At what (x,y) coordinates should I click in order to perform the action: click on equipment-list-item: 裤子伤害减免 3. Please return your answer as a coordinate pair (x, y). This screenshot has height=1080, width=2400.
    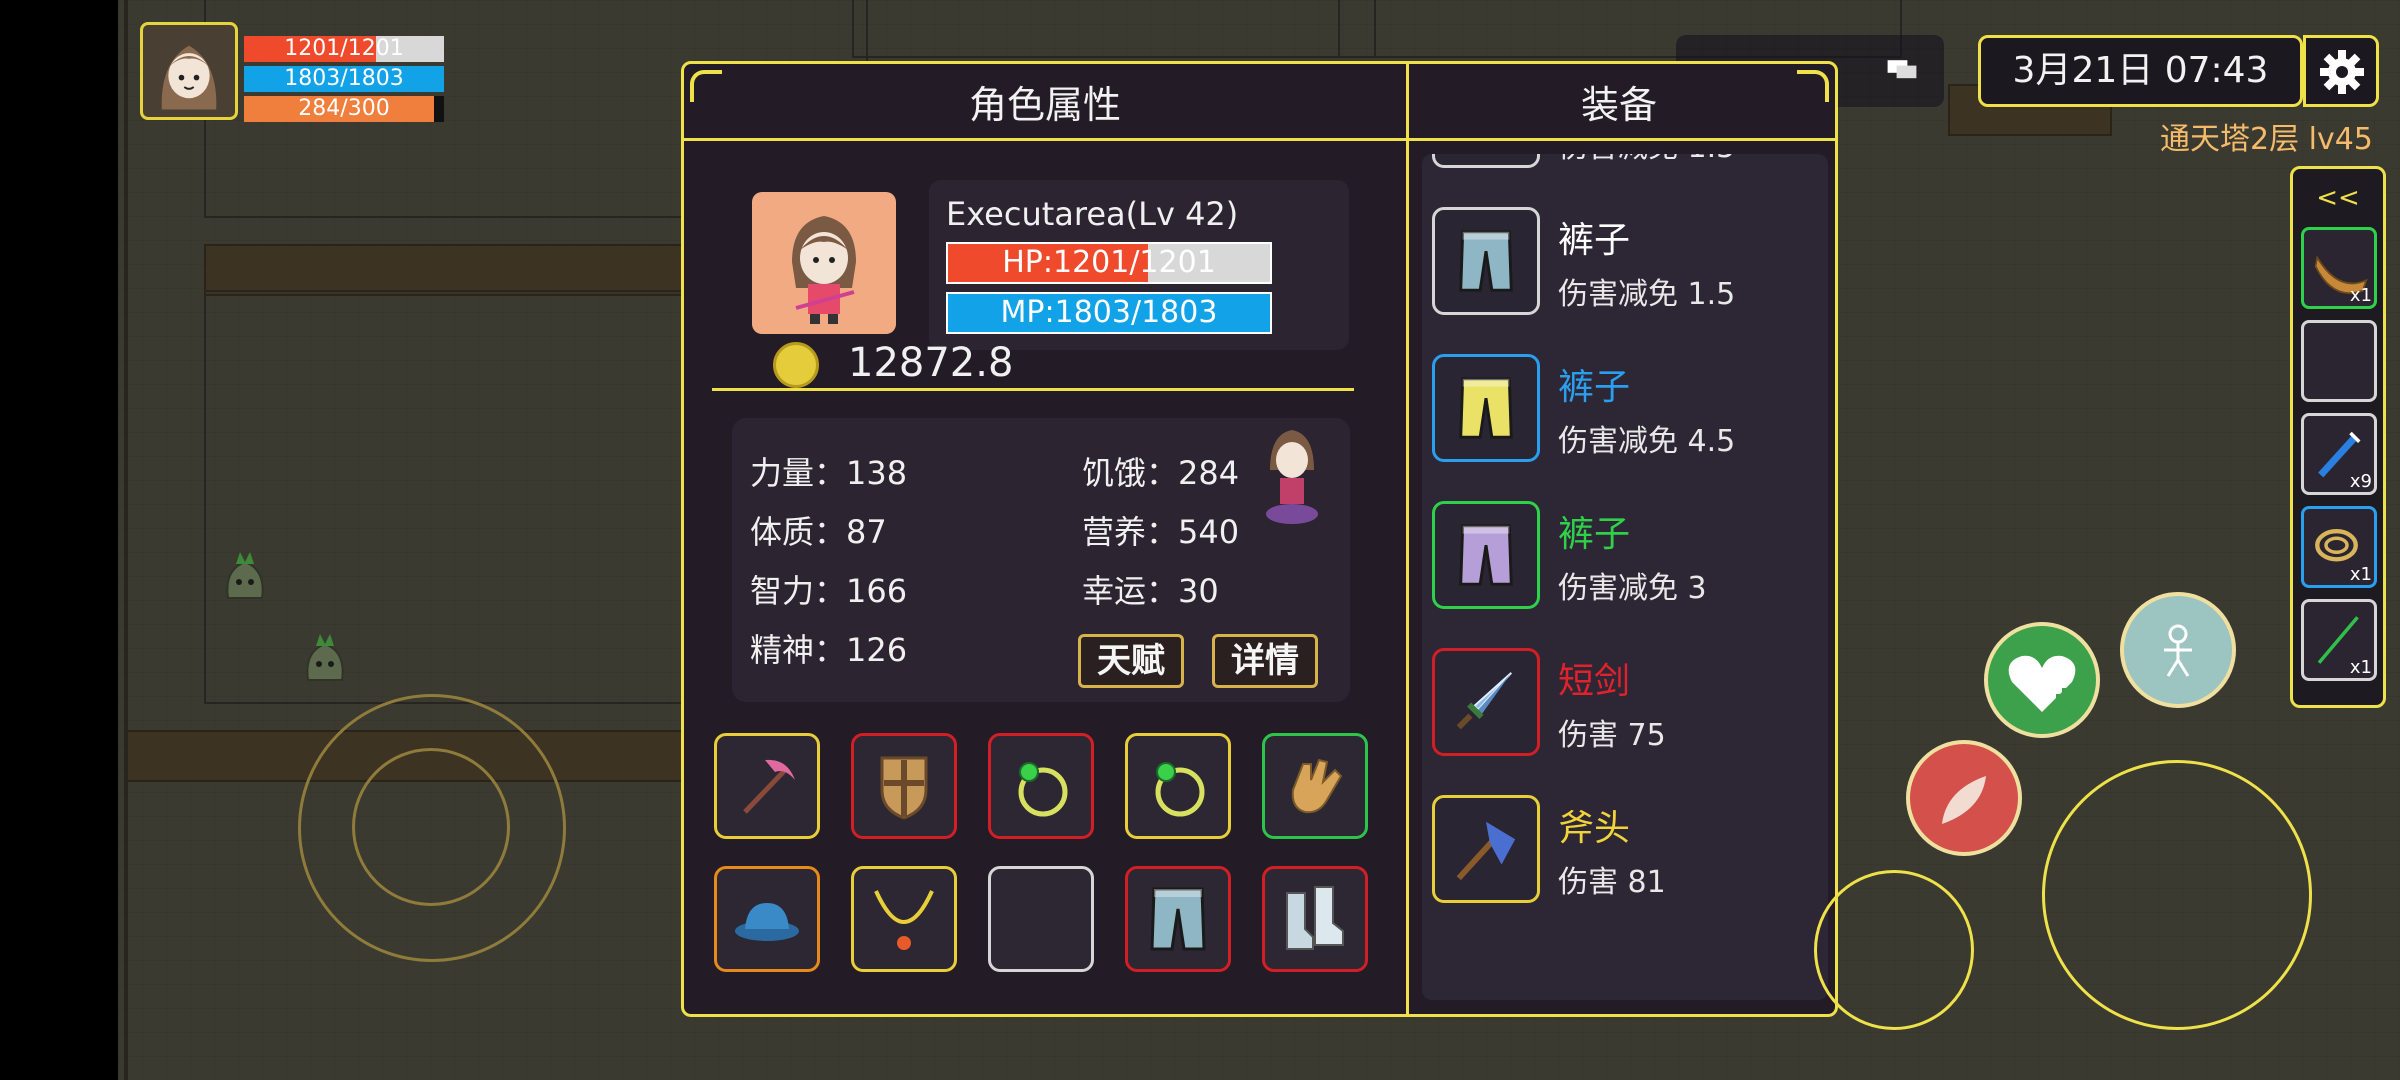
    Looking at the image, I should click on (1627, 548).